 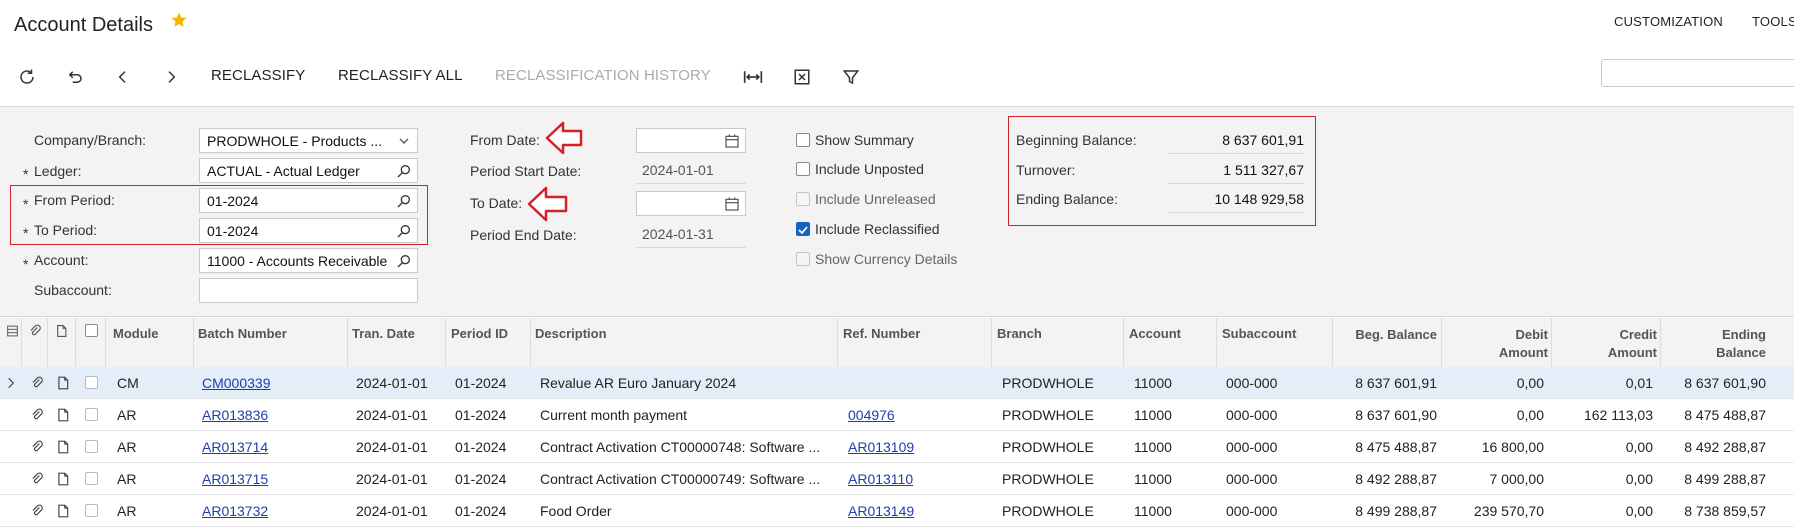 I want to click on customization-menu: CUSTOMIZATION, so click(x=1668, y=21).